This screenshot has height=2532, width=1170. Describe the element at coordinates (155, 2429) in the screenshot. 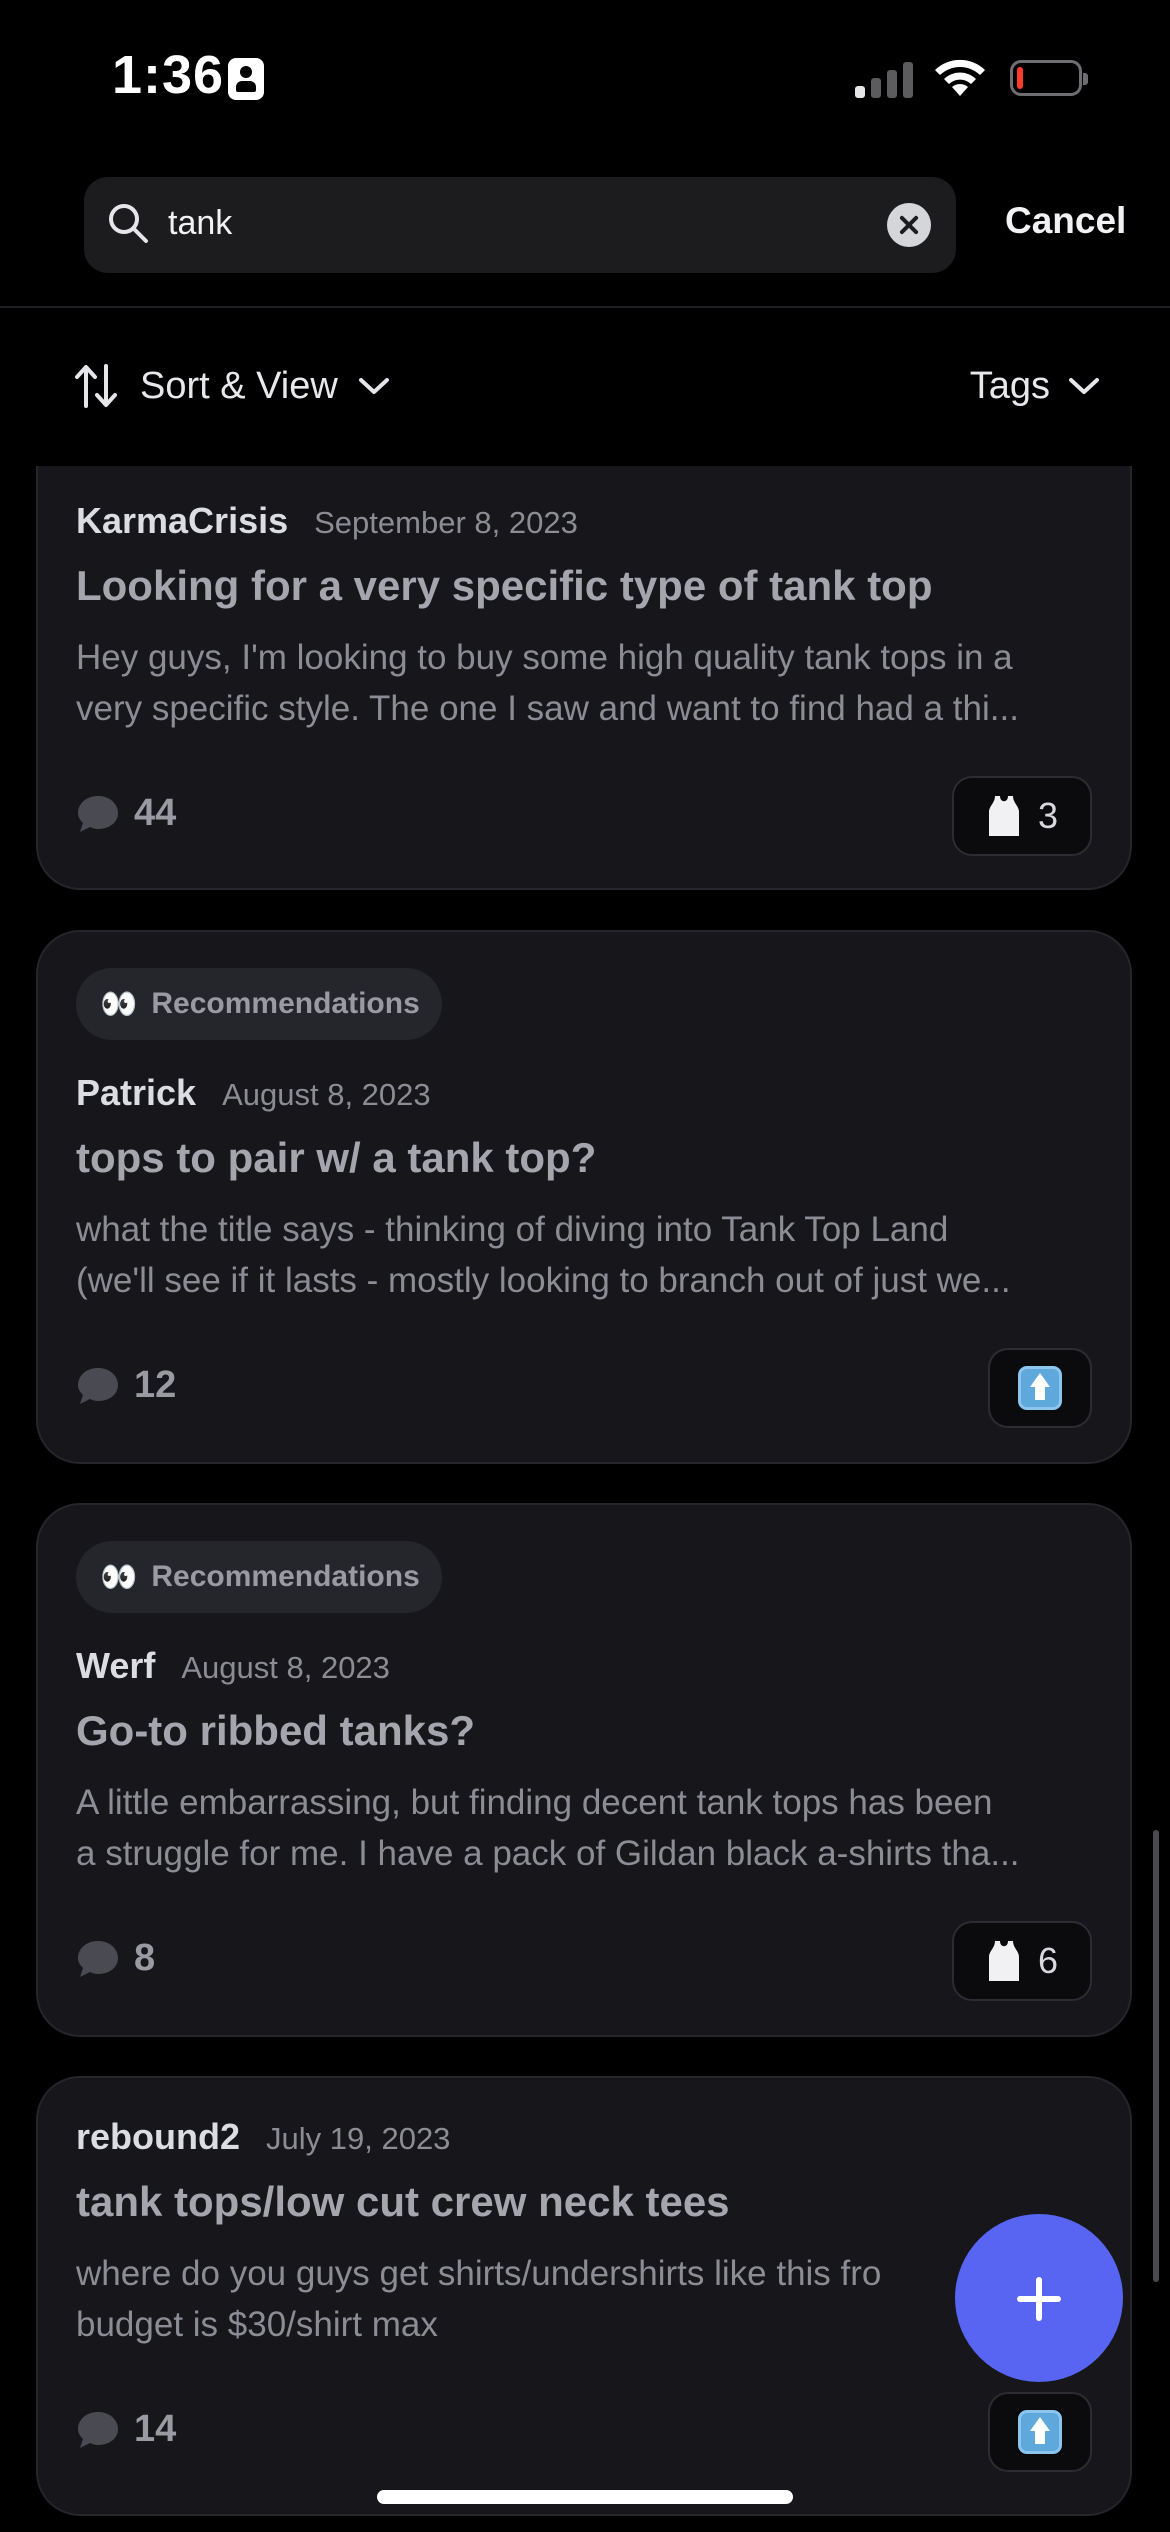

I see `comment-count-value: 14` at that location.